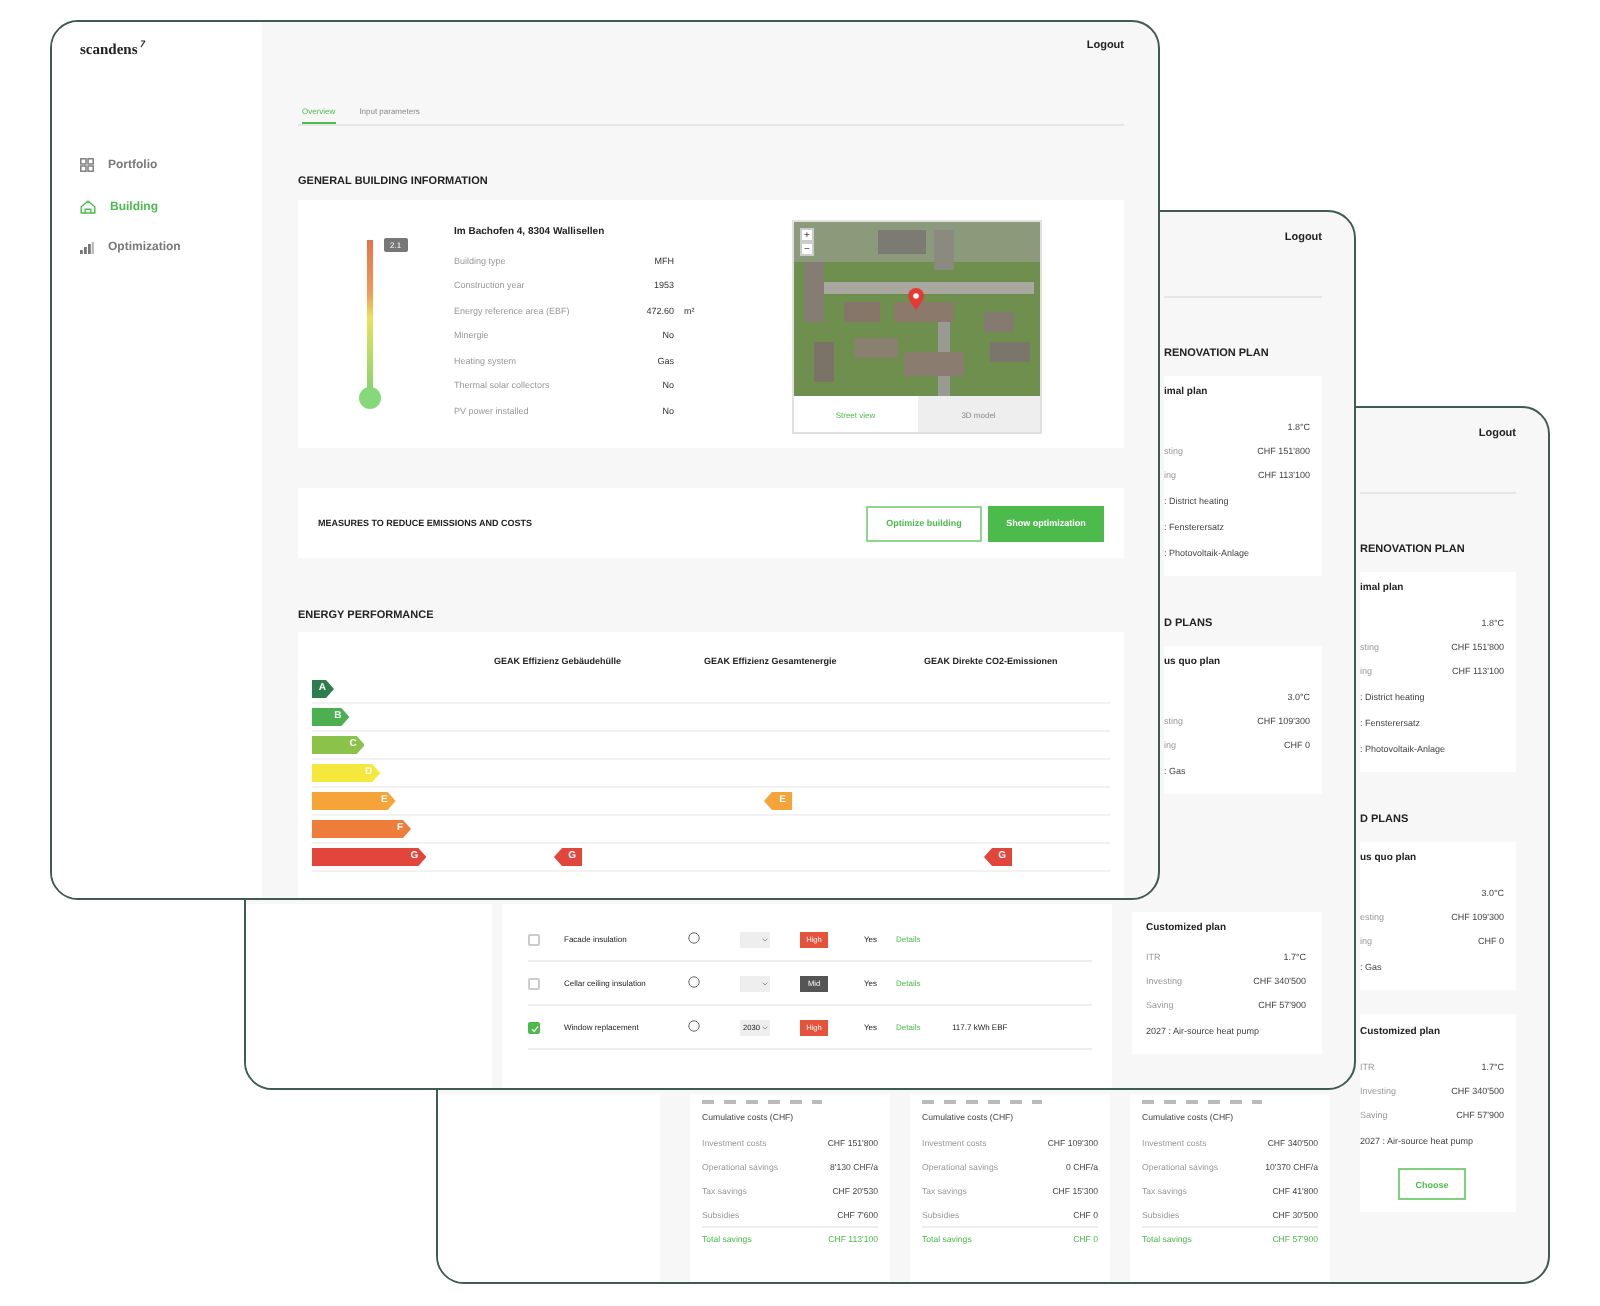 The width and height of the screenshot is (1600, 1306). Describe the element at coordinates (916, 299) in the screenshot. I see `map-pin-icon` at that location.